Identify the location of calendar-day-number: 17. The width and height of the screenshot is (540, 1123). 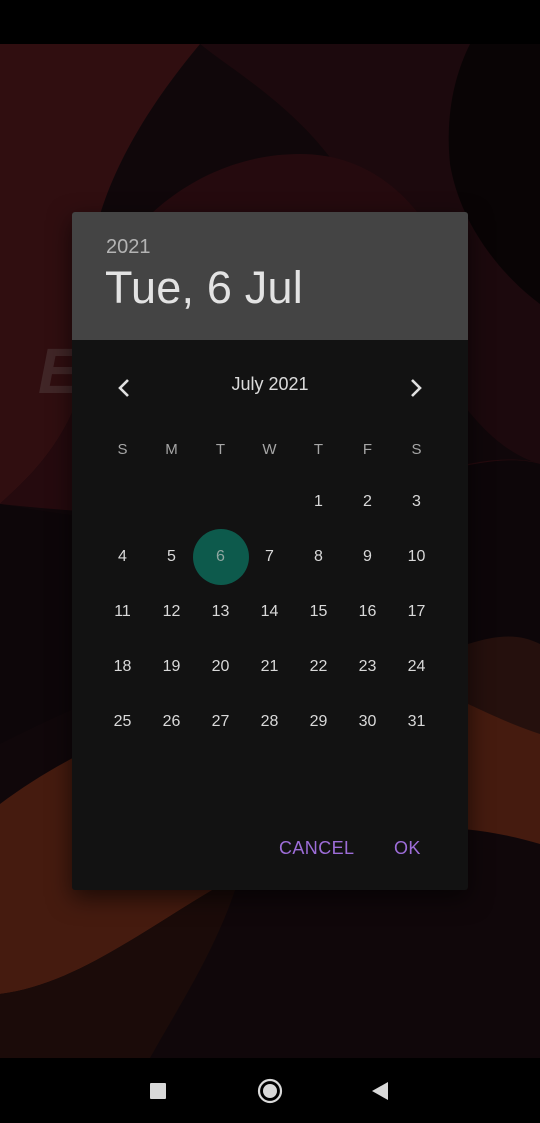
(416, 611).